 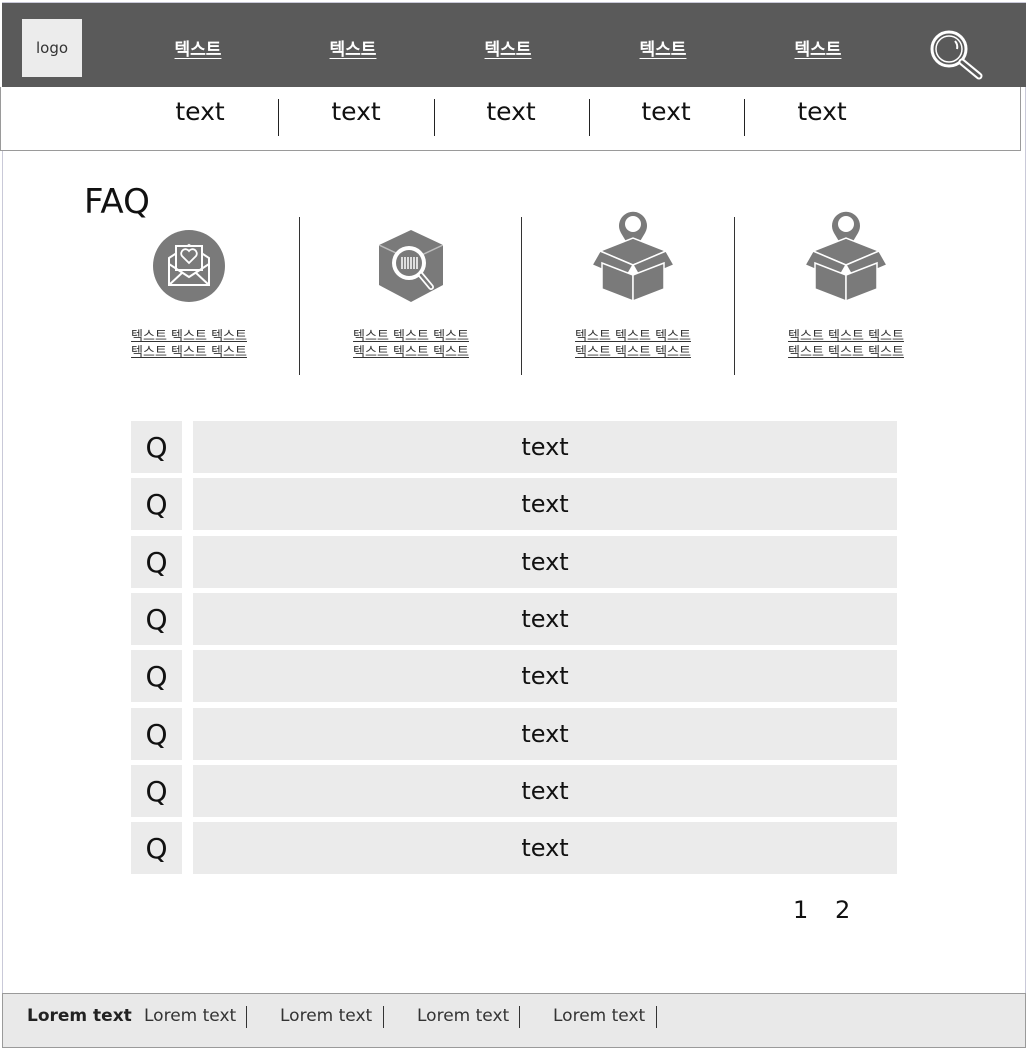 What do you see at coordinates (463, 1016) in the screenshot?
I see `footer-link-4: Lorem text` at bounding box center [463, 1016].